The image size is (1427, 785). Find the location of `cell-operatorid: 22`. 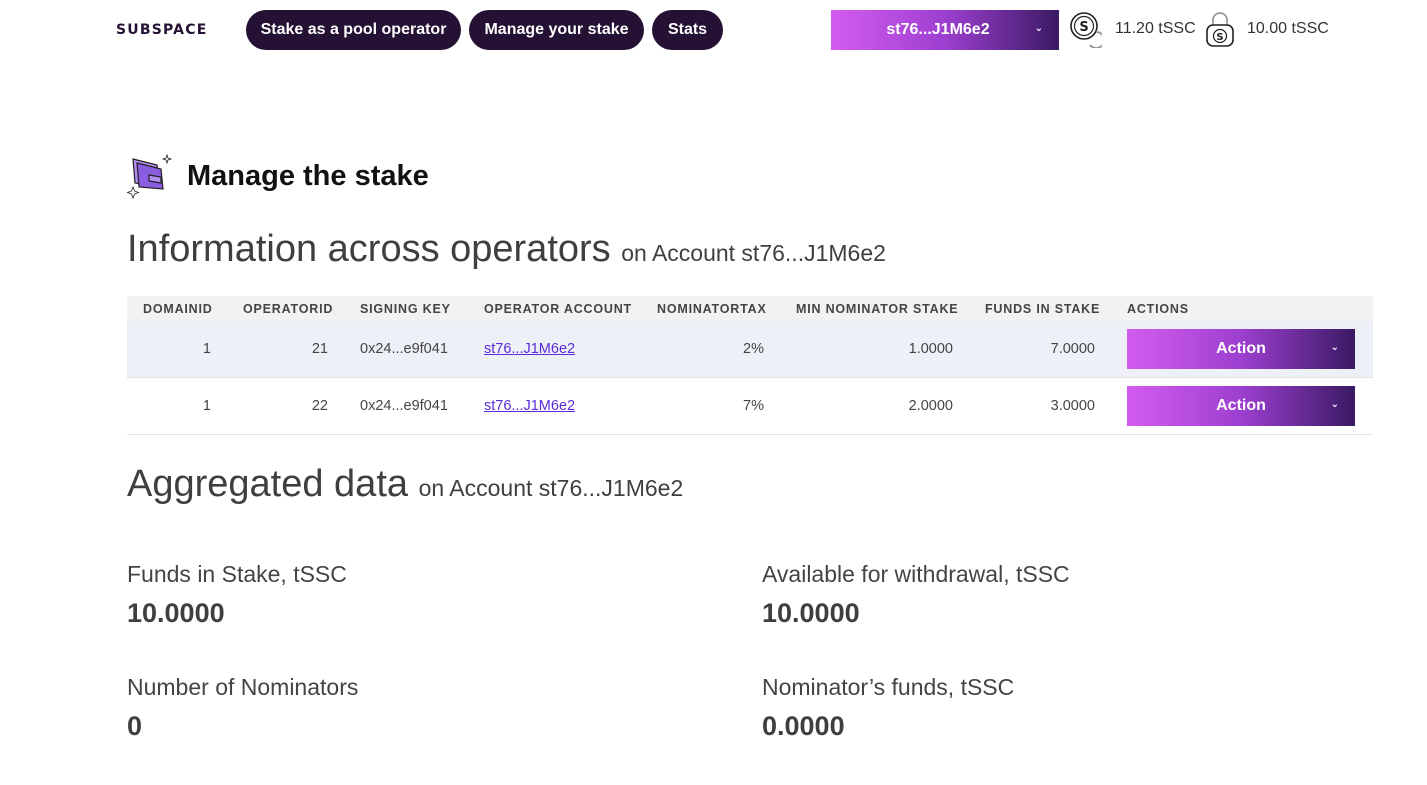

cell-operatorid: 22 is located at coordinates (319, 406).